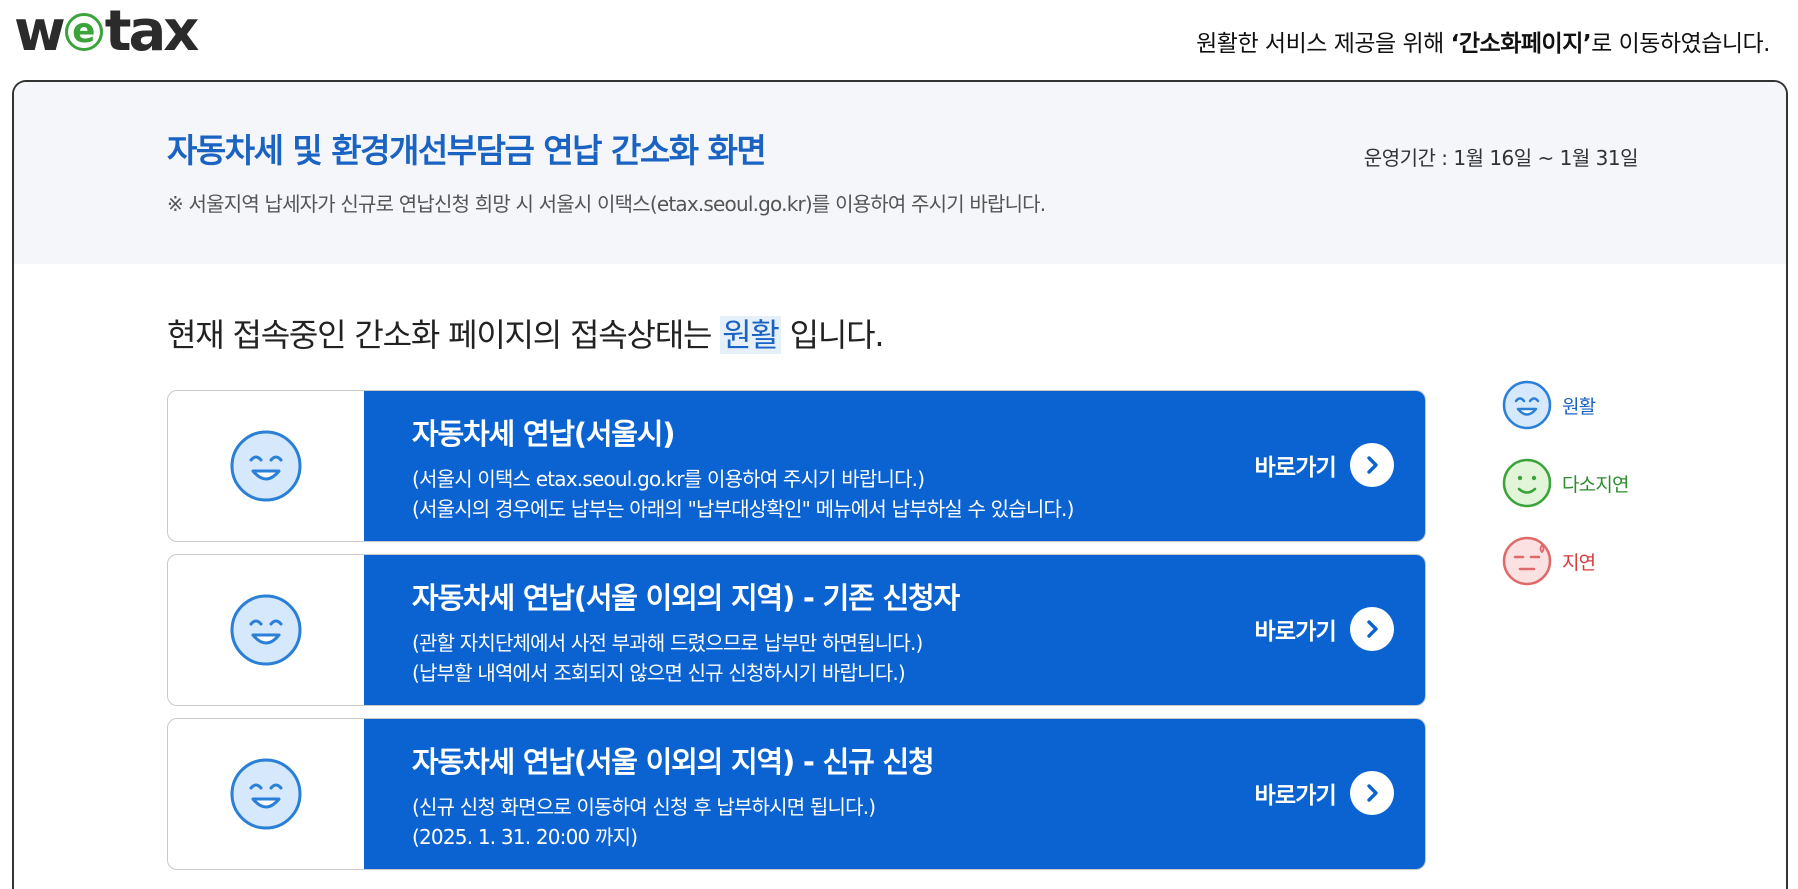 Image resolution: width=1798 pixels, height=889 pixels. I want to click on status-badge: 원활, so click(750, 335).